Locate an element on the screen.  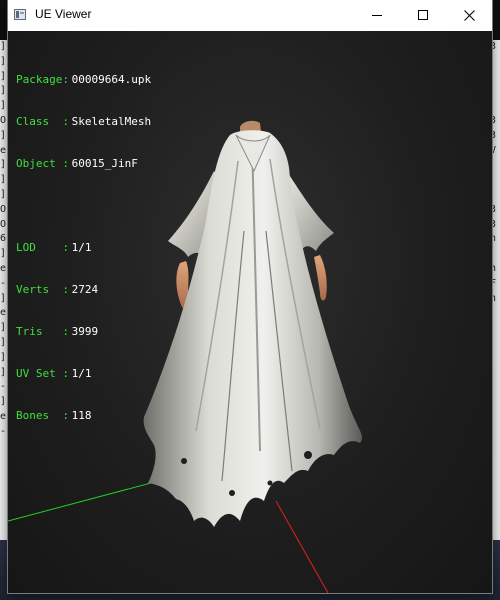
object-value: 60015_JinF is located at coordinates (104, 163).